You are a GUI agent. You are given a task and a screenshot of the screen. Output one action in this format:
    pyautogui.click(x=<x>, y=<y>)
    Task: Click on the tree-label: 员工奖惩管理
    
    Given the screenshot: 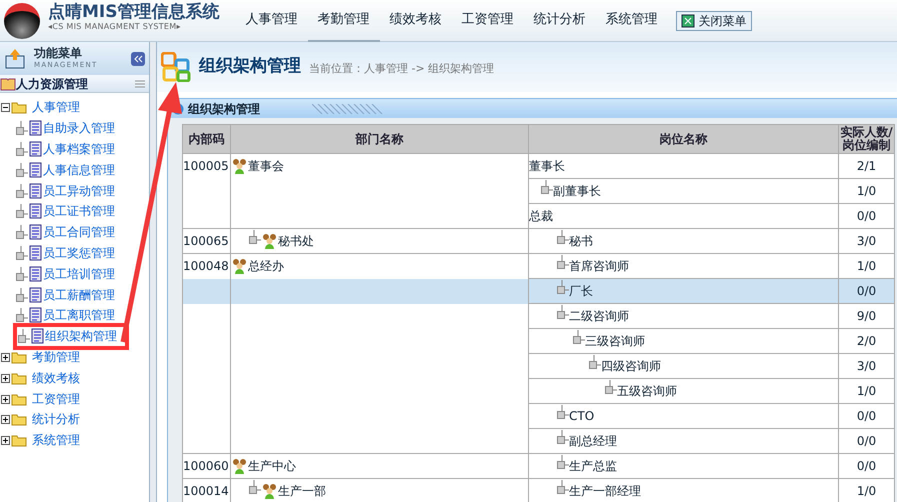 What is the action you would take?
    pyautogui.click(x=79, y=253)
    